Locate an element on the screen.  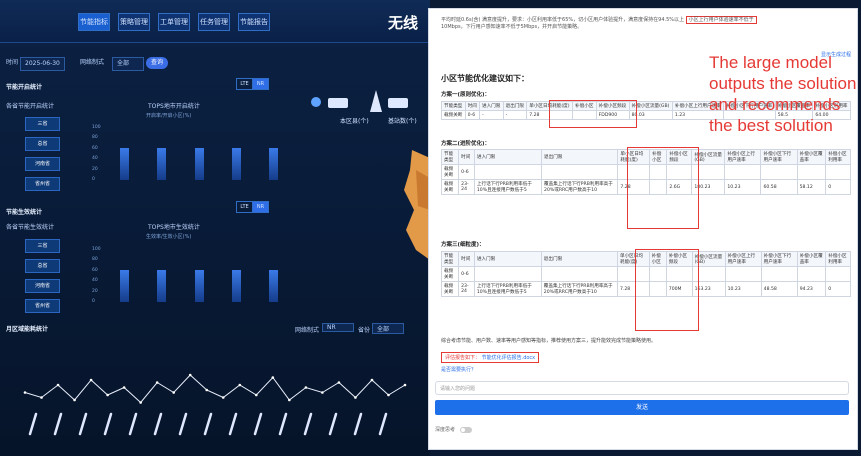
report-link: 节能优化评估报告.docx is located at coordinates (509, 358).